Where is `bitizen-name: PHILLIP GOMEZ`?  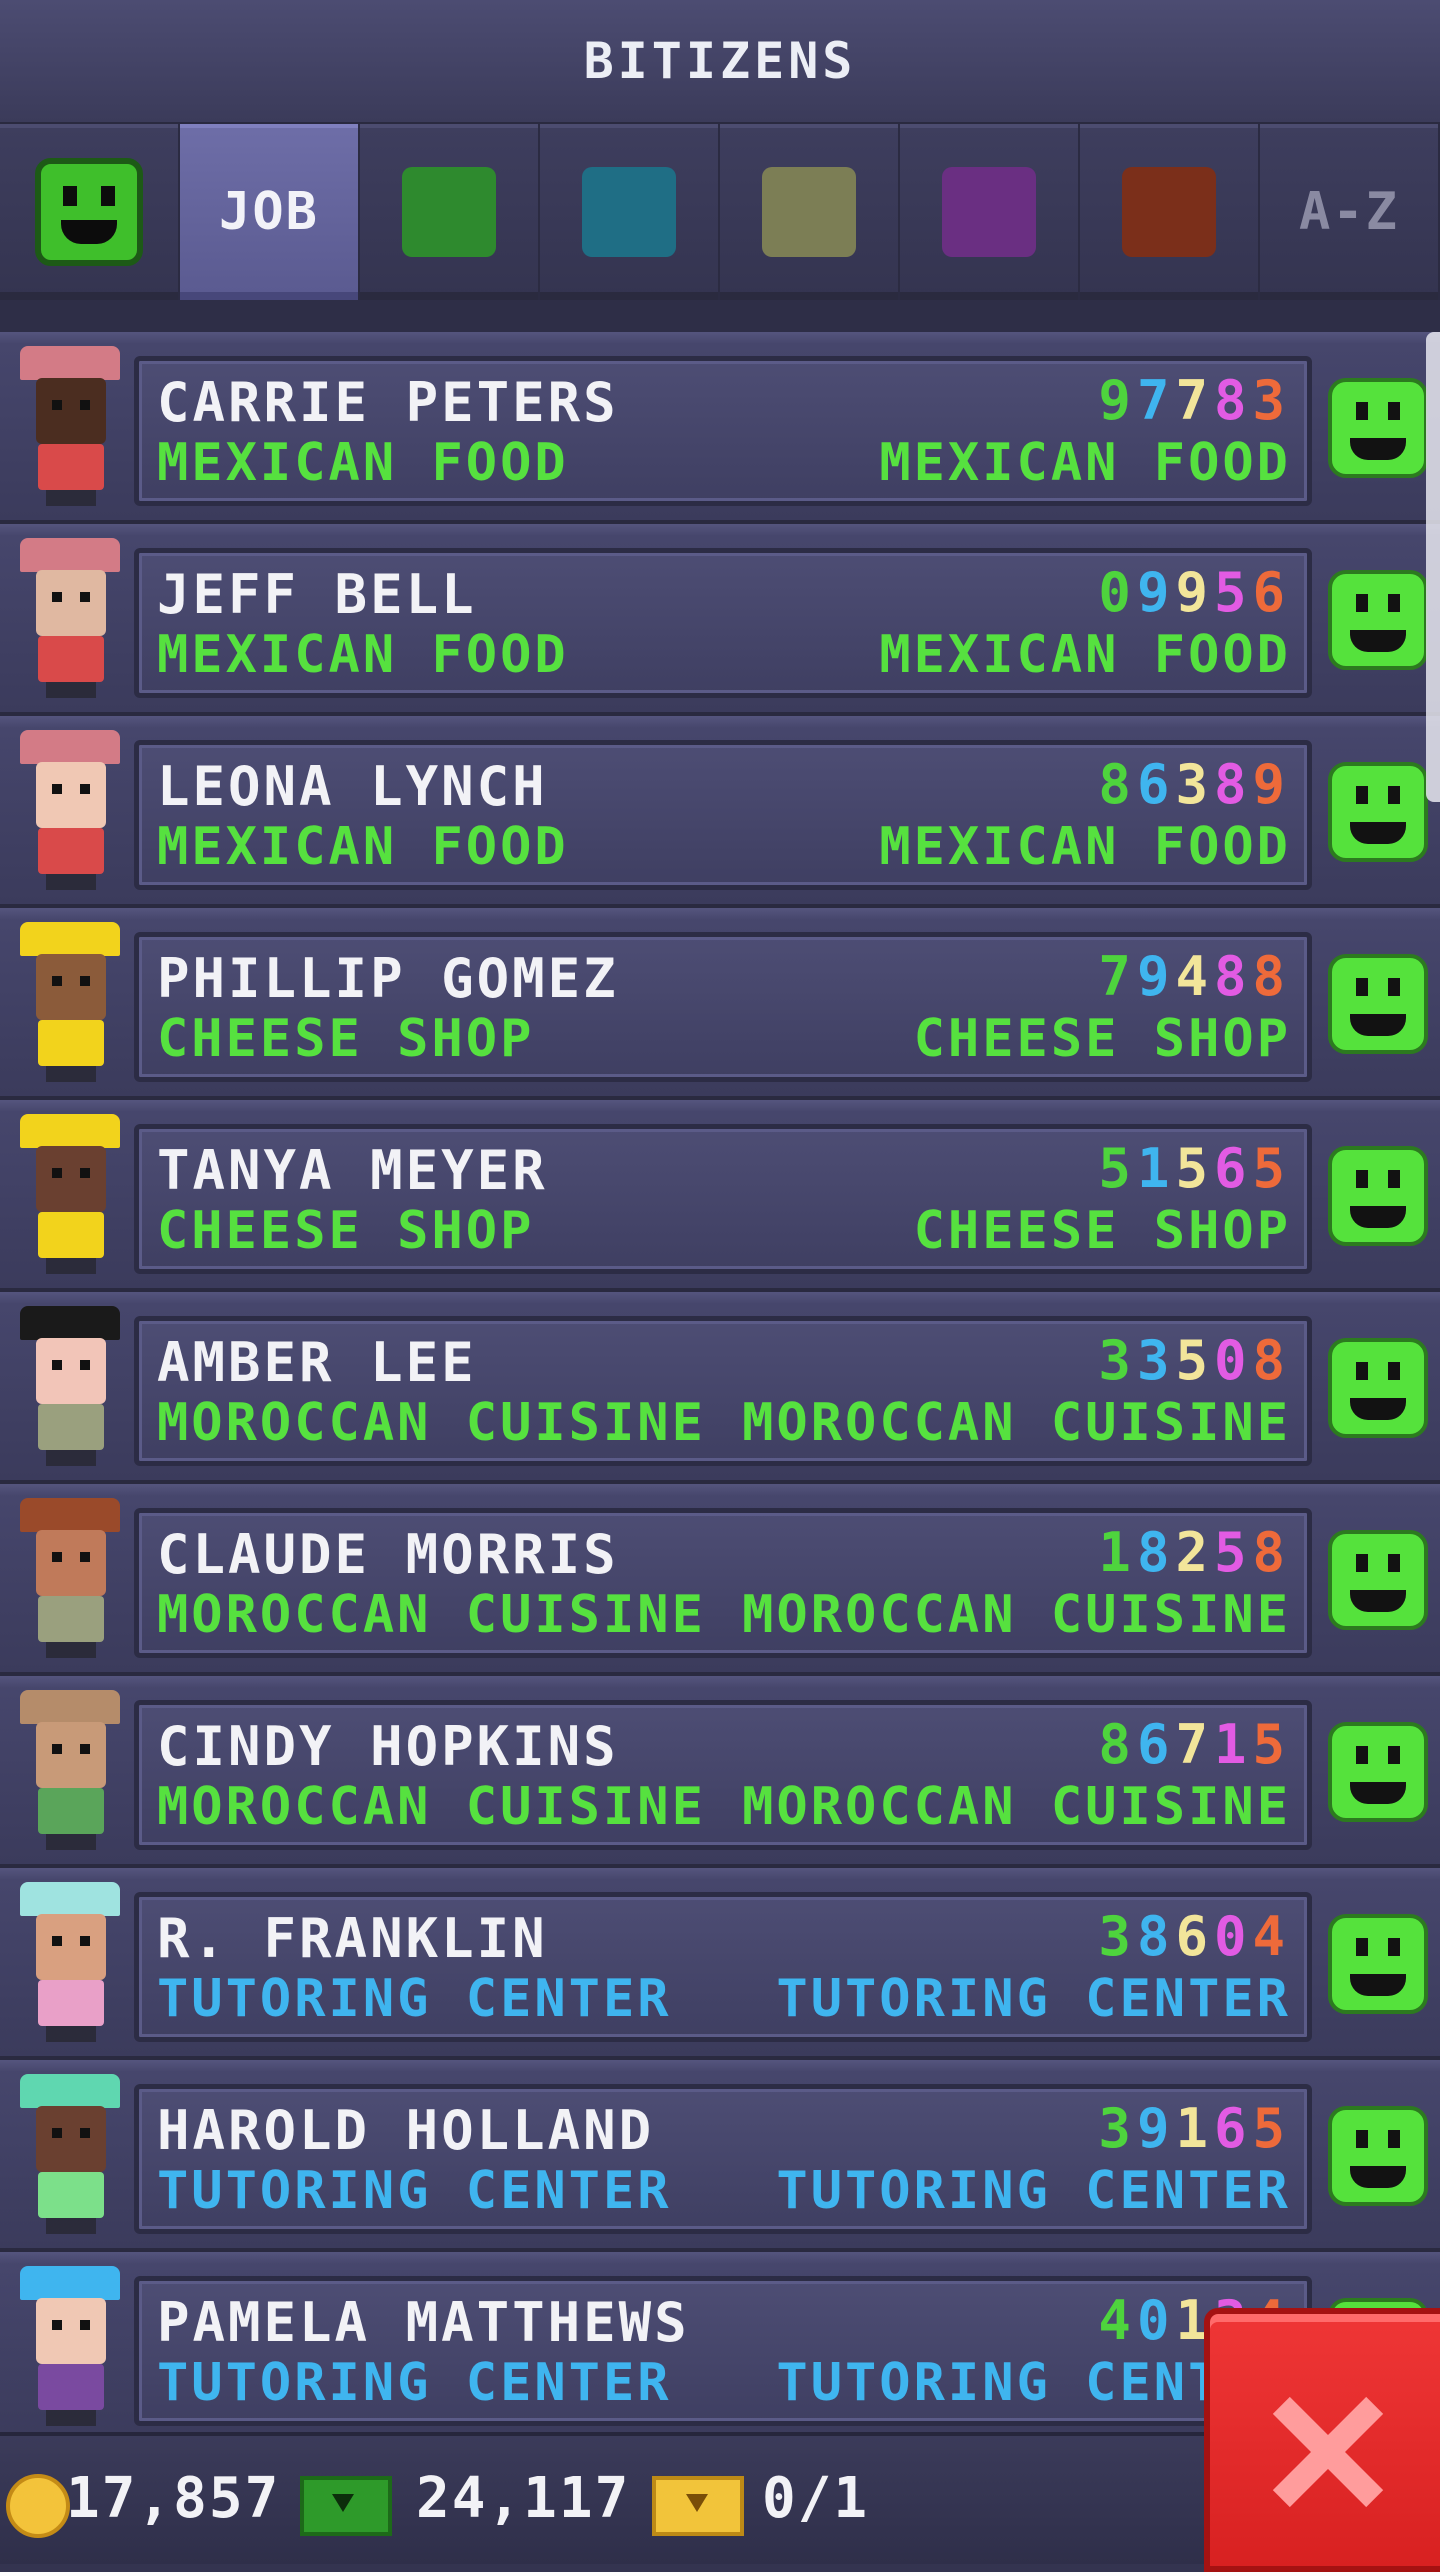
bitizen-name: PHILLIP GOMEZ is located at coordinates (388, 978).